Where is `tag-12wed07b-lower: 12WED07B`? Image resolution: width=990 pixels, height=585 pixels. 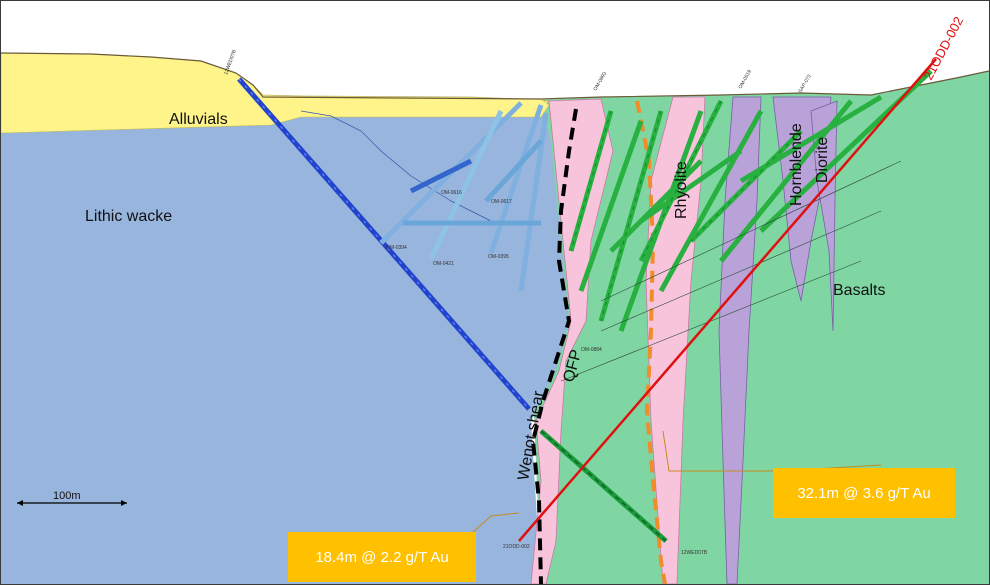 tag-12wed07b-lower: 12WED07B is located at coordinates (694, 553).